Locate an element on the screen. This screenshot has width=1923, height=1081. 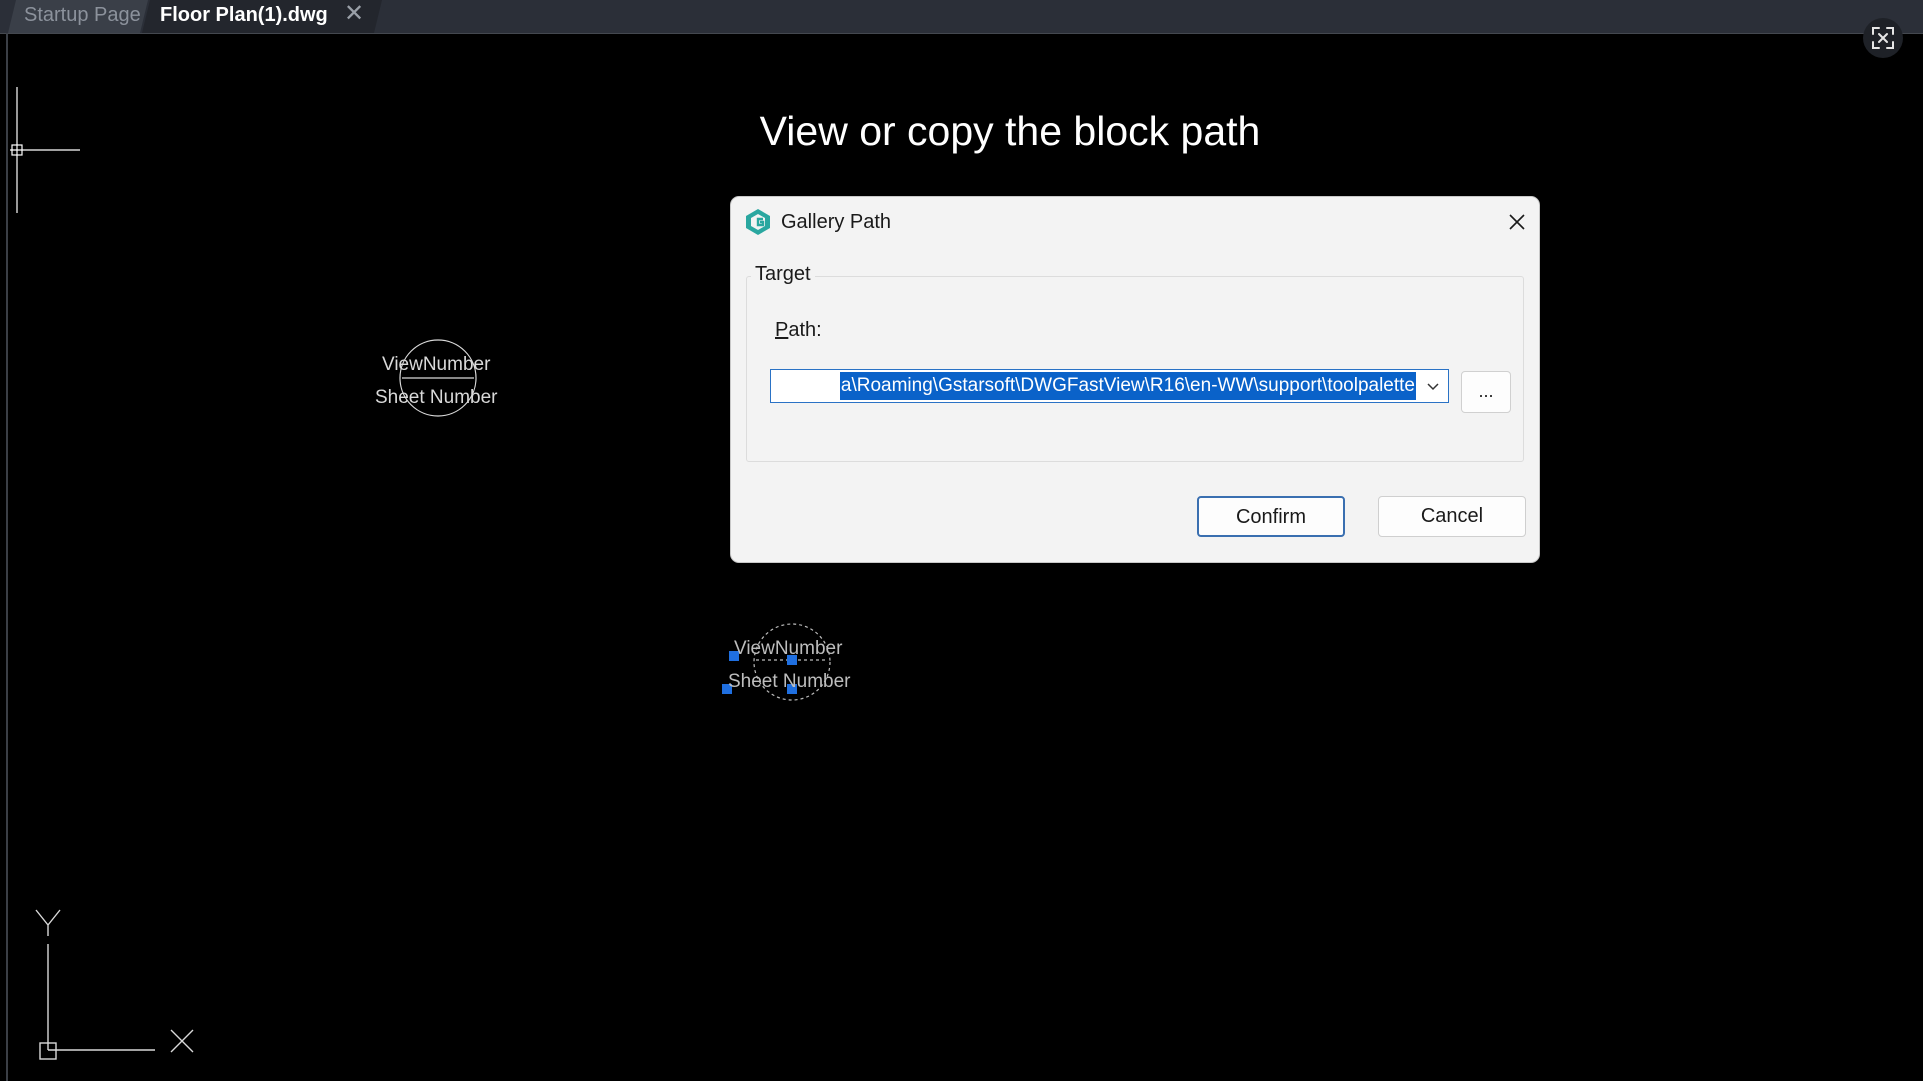
cancel-button: Cancel is located at coordinates (1452, 516).